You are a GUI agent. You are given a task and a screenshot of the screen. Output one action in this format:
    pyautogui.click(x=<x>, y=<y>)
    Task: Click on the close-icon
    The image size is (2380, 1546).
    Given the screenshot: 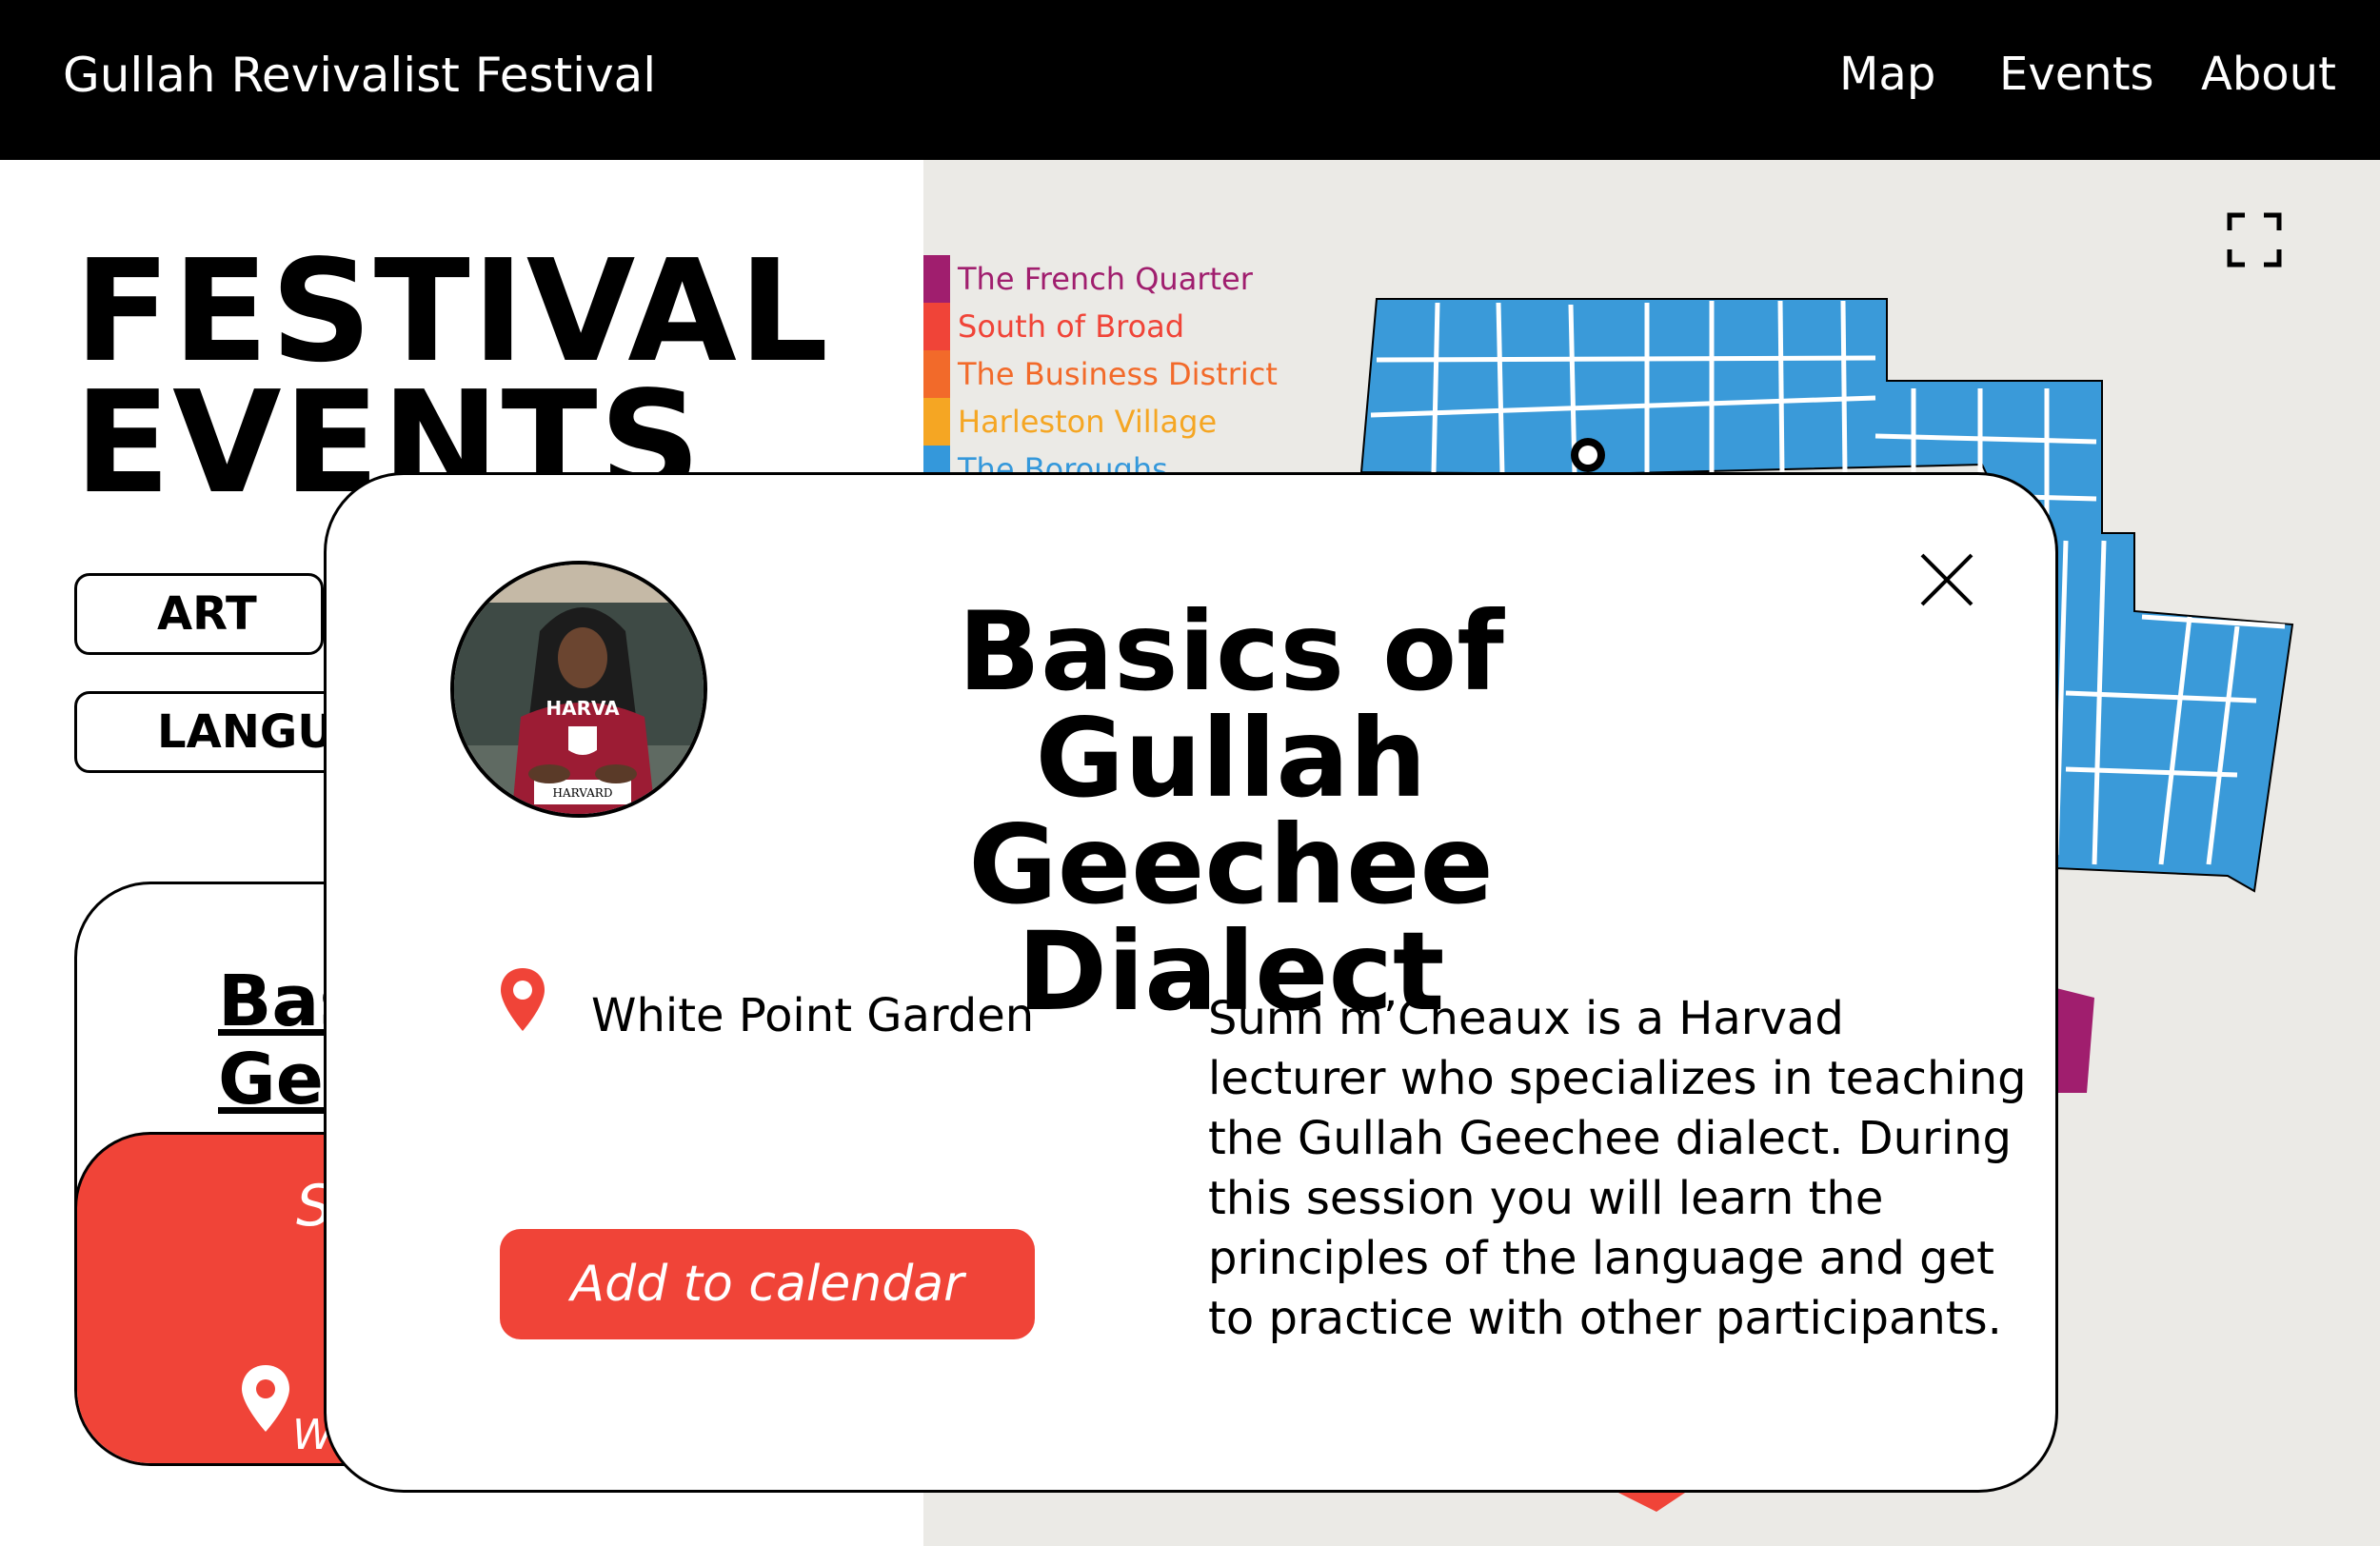 What is the action you would take?
    pyautogui.click(x=1946, y=579)
    